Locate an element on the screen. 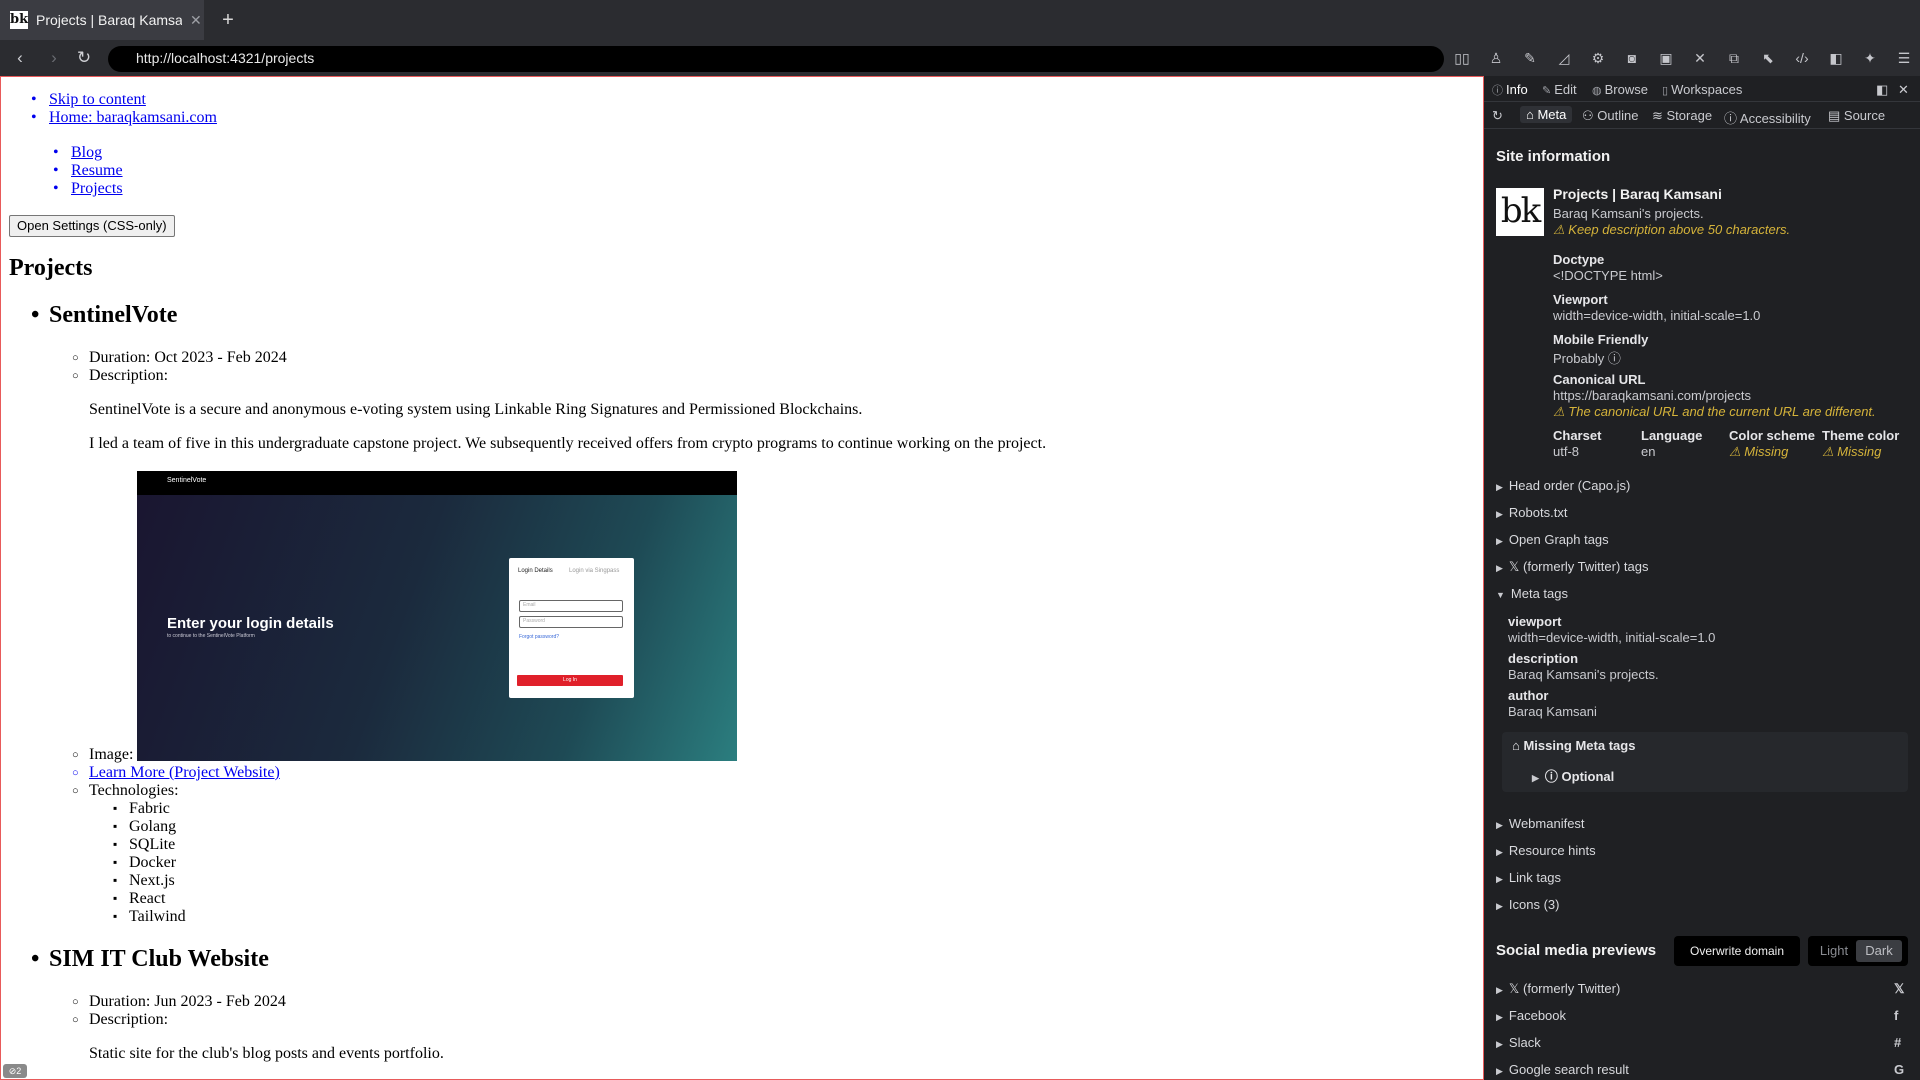 The height and width of the screenshot is (1080, 1920). project-website-link: Learn More (Project Website) is located at coordinates (176, 773).